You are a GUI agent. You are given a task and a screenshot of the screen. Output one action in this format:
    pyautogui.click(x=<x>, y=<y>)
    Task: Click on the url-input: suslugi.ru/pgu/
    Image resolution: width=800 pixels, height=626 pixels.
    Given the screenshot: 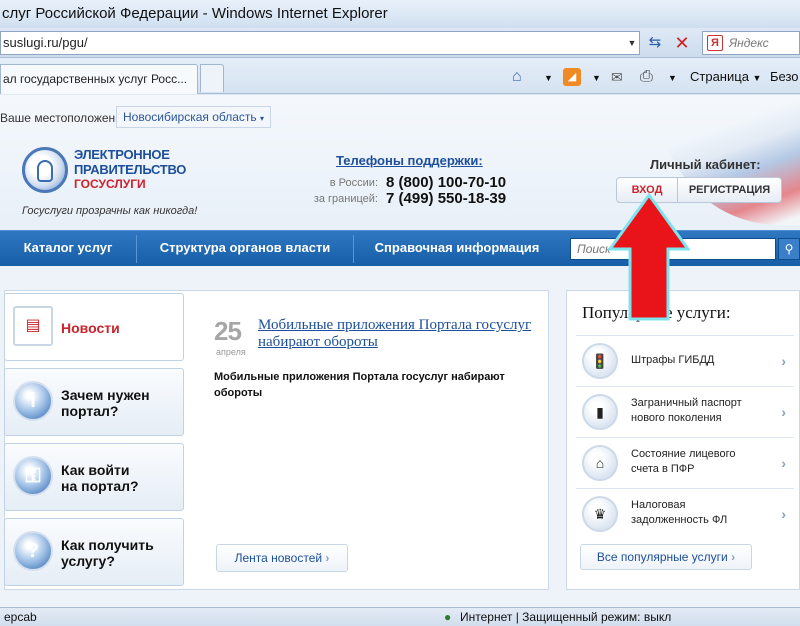 What is the action you would take?
    pyautogui.click(x=320, y=43)
    